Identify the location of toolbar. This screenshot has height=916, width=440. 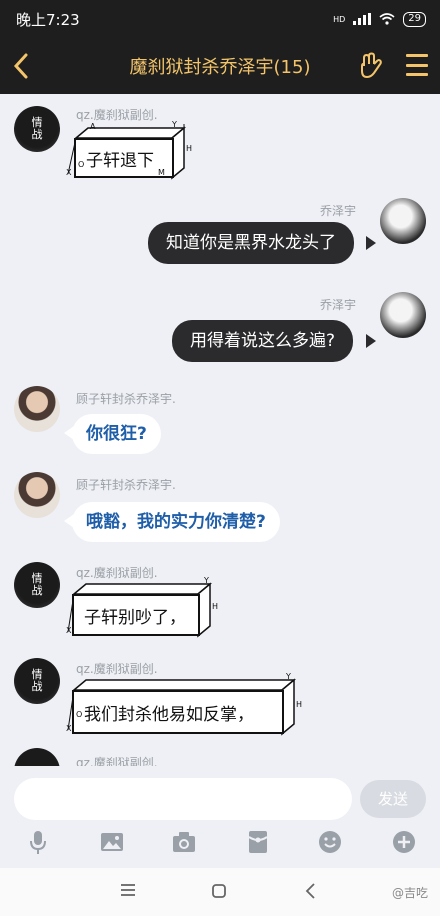
(220, 842).